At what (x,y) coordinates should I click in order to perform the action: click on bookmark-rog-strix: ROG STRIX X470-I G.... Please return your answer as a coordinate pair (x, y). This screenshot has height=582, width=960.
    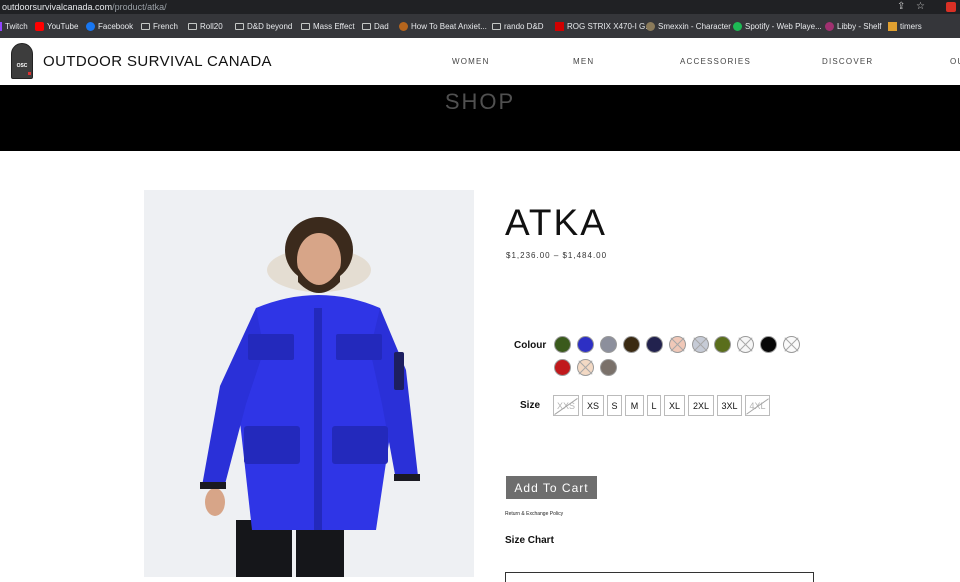
    Looking at the image, I should click on (603, 26).